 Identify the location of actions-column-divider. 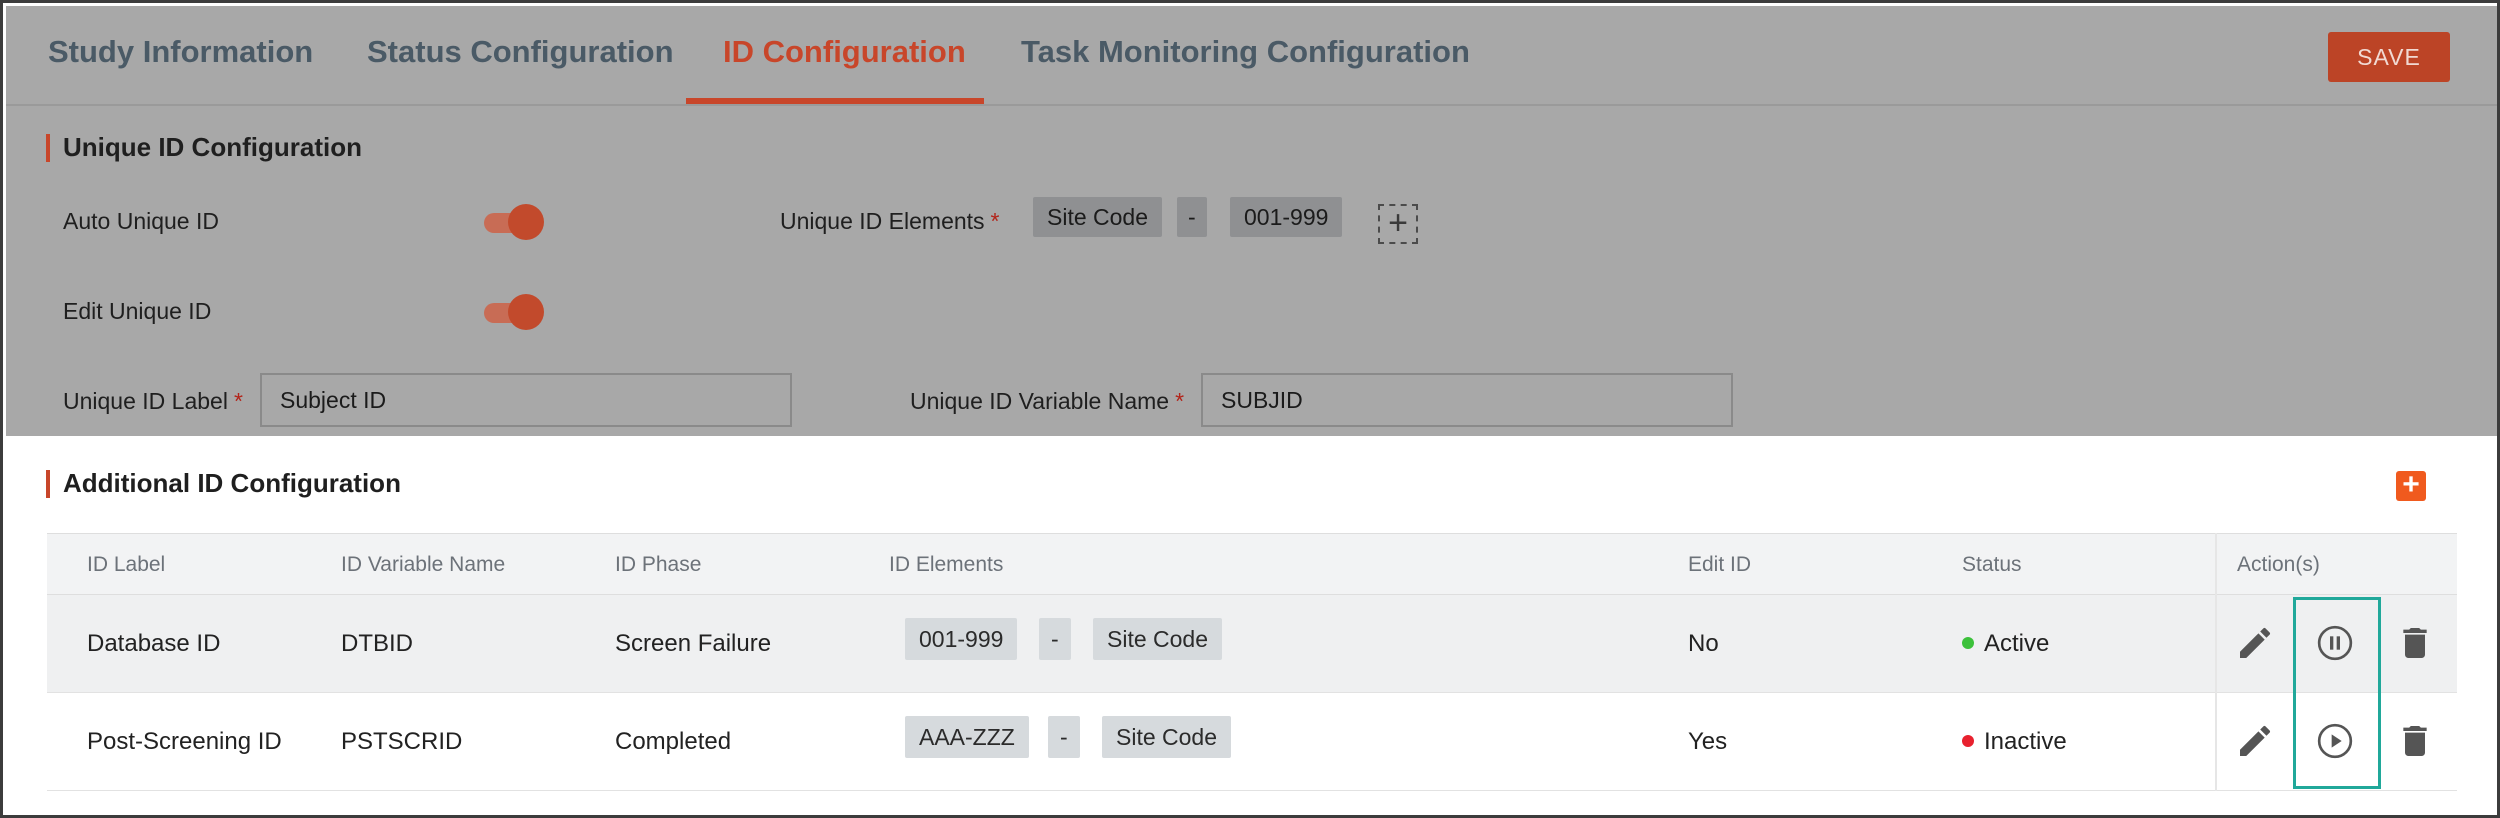
(2216, 662).